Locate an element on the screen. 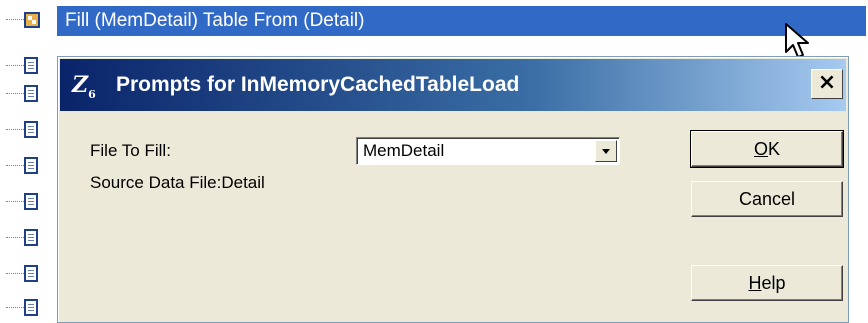 This screenshot has width=868, height=323. dialog-titlebar: Z6 Prompts for InMemoryCachedTableLoad × is located at coordinates (453, 85).